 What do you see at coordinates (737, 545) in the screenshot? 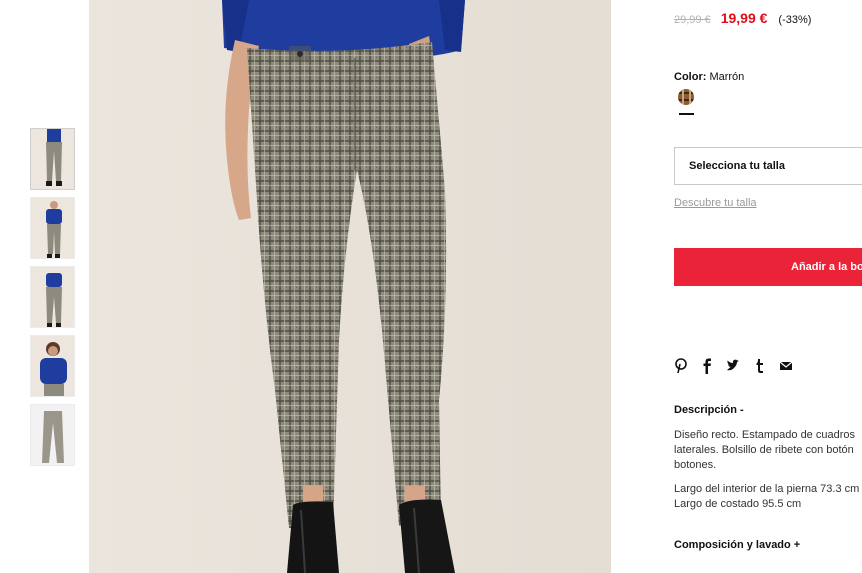
I see `composition-toggle: Composición y lavado +` at bounding box center [737, 545].